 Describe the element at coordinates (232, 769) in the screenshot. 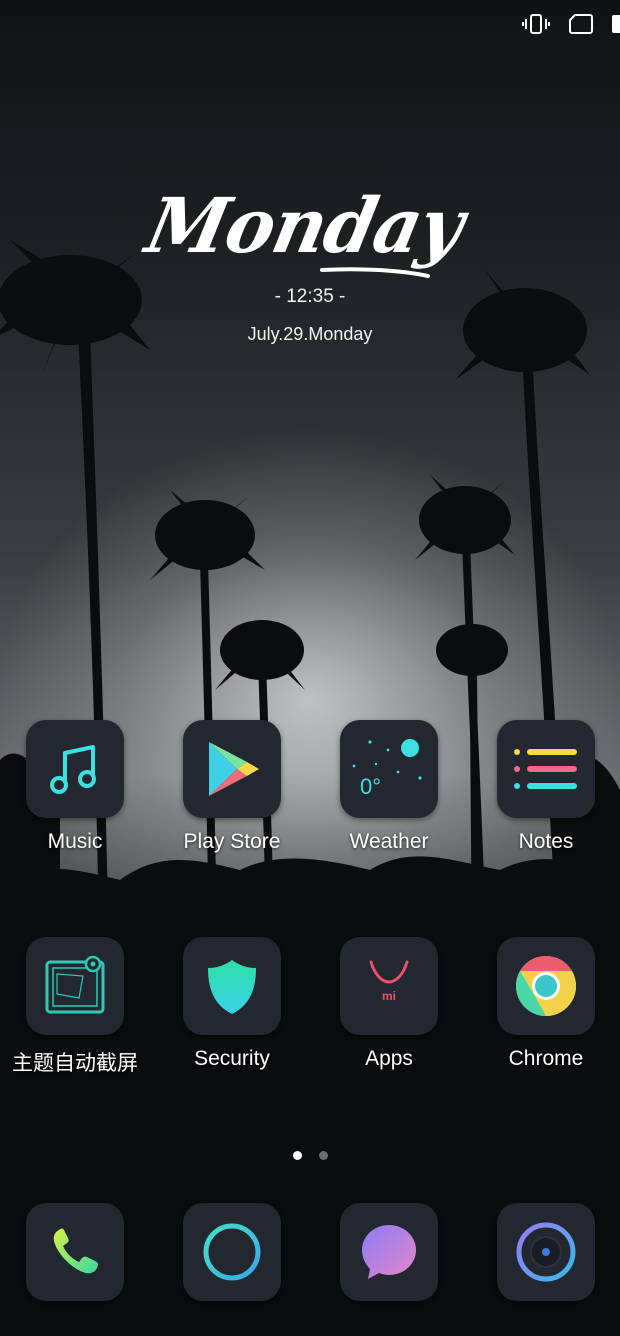

I see `play-store-icon` at that location.